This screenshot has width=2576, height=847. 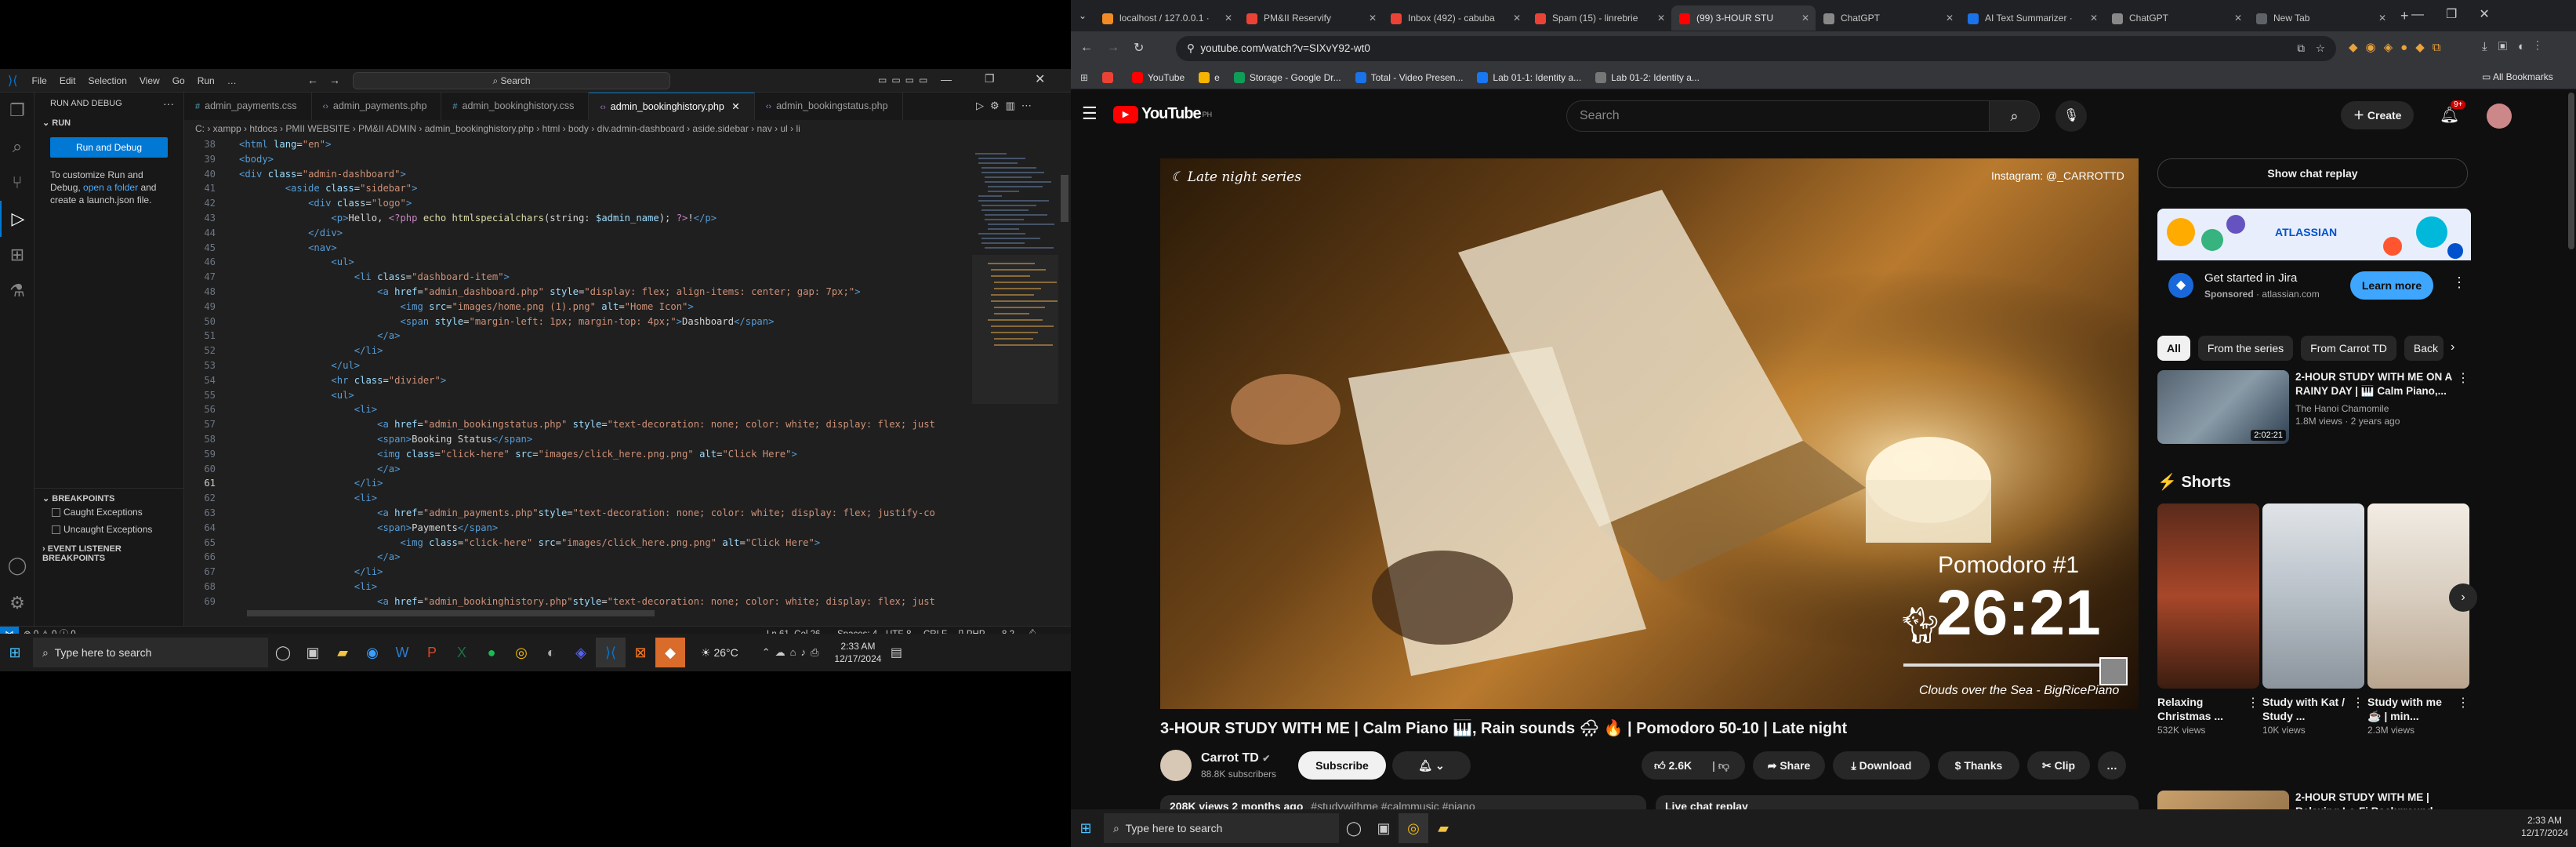 What do you see at coordinates (492, 652) in the screenshot?
I see `spotify-icon: ●` at bounding box center [492, 652].